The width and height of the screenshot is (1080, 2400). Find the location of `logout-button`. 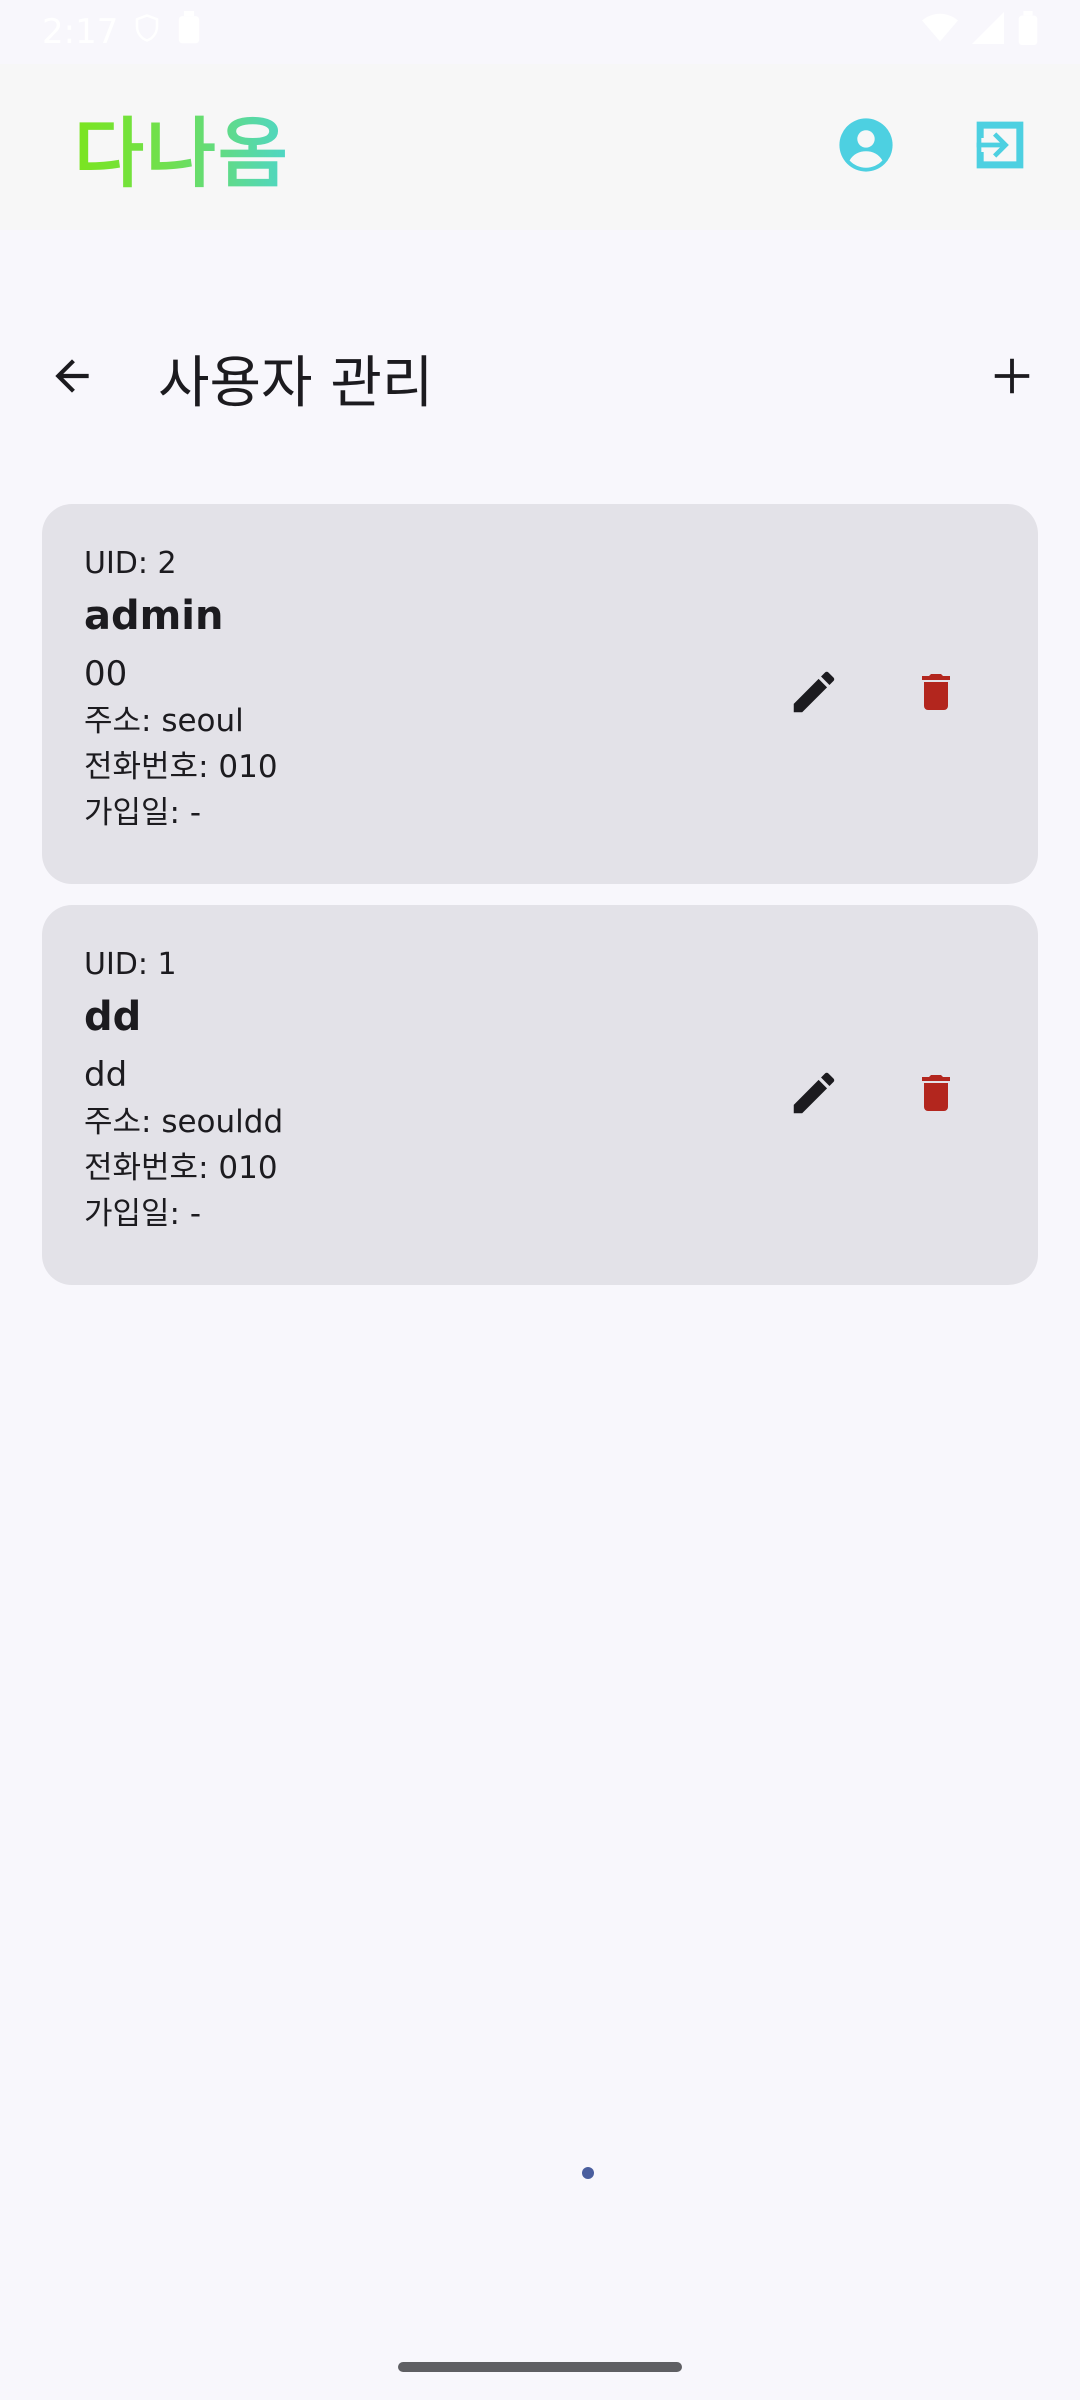

logout-button is located at coordinates (1000, 147).